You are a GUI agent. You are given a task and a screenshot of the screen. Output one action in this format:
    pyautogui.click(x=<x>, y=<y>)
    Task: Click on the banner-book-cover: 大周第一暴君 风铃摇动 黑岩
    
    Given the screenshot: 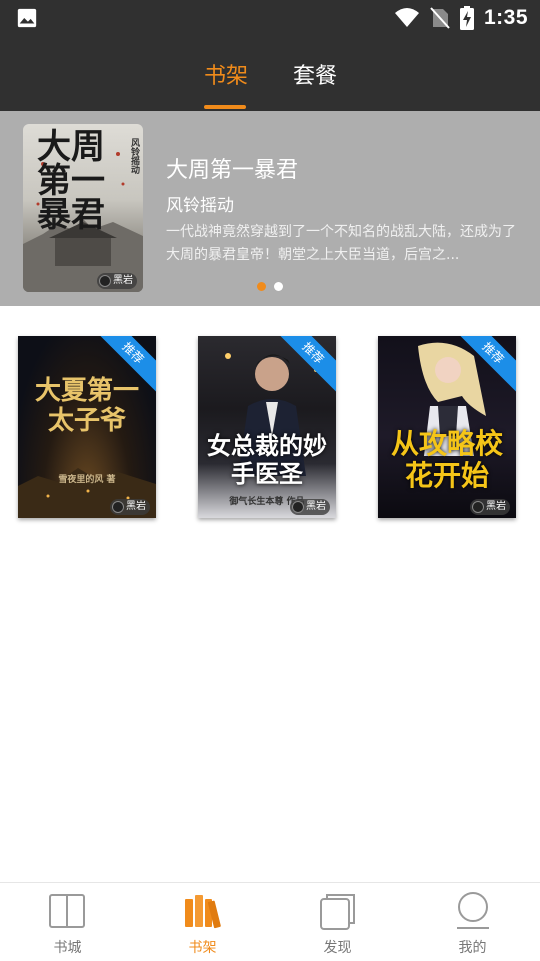 What is the action you would take?
    pyautogui.click(x=83, y=208)
    